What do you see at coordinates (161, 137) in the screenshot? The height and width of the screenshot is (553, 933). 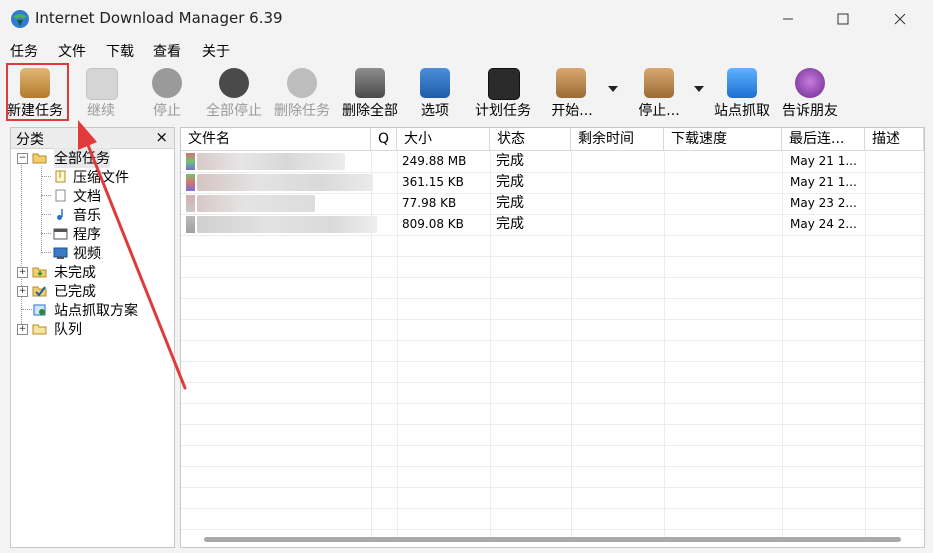 I see `sidebar-close-button: ×` at bounding box center [161, 137].